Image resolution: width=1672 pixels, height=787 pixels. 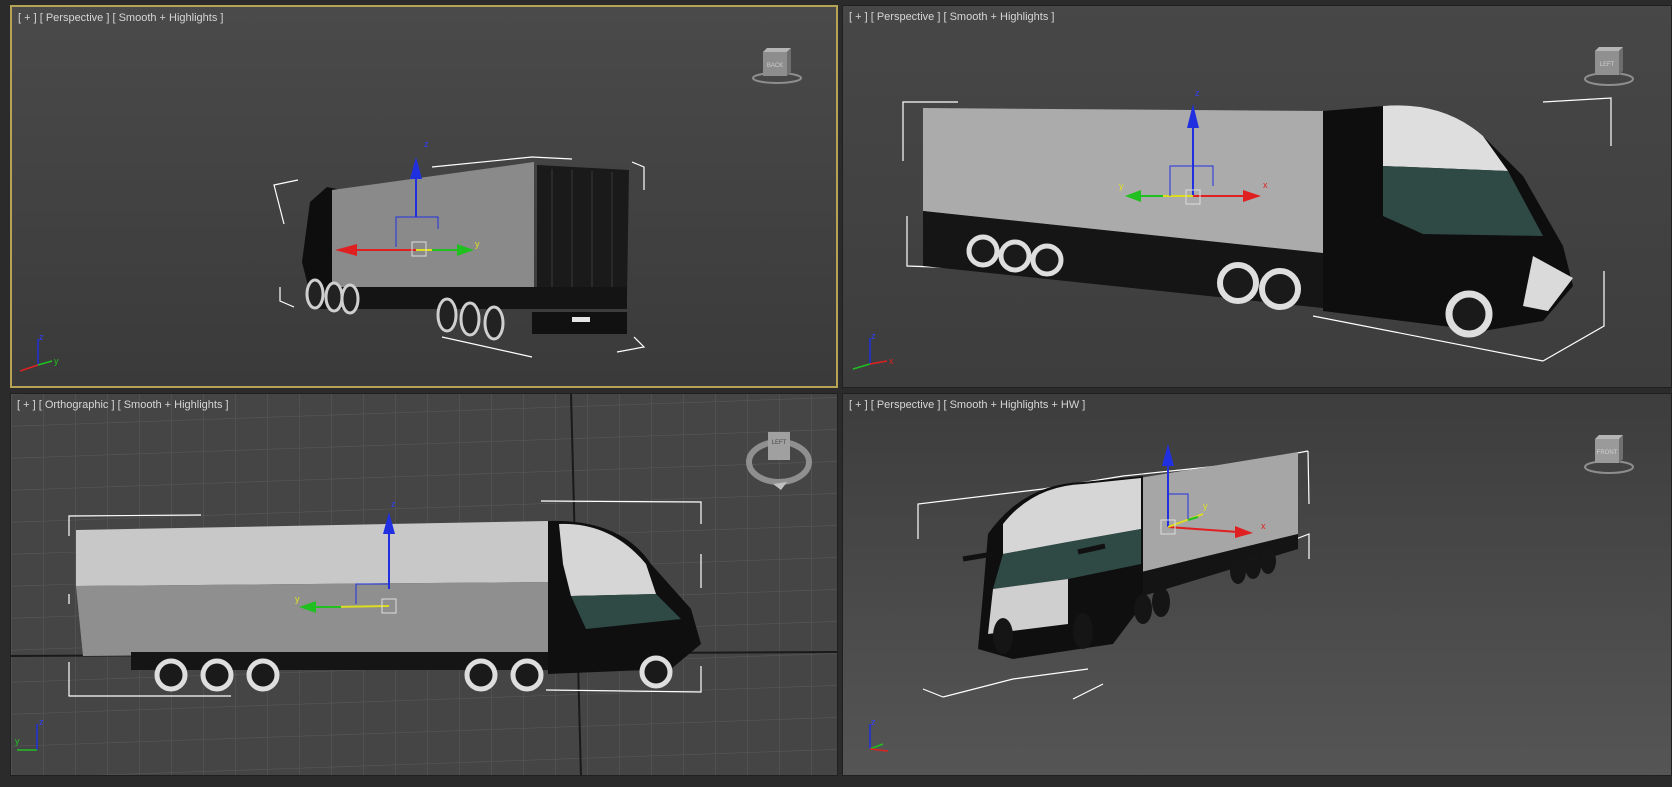 I want to click on viewcube-face-label: BACK, so click(x=775, y=66).